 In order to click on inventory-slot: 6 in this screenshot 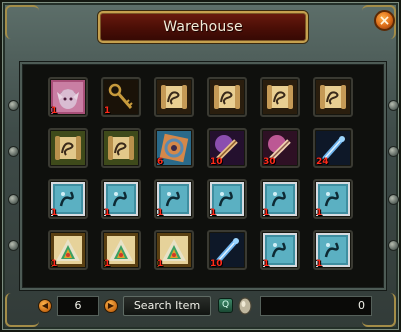, I will do `click(174, 148)`.